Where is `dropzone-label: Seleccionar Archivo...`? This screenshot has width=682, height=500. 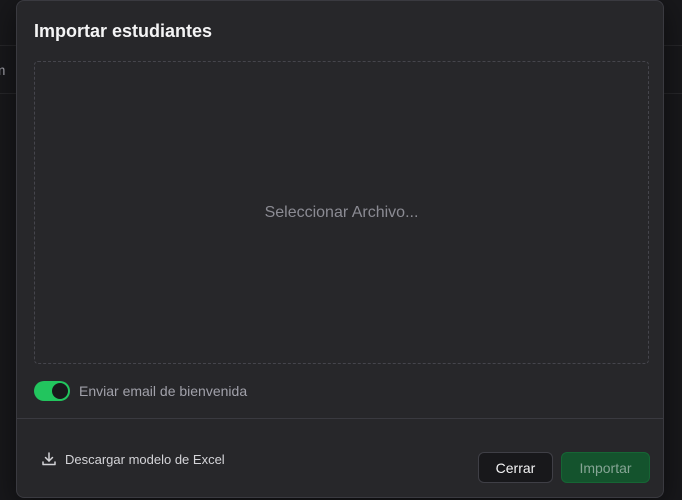 dropzone-label: Seleccionar Archivo... is located at coordinates (341, 212).